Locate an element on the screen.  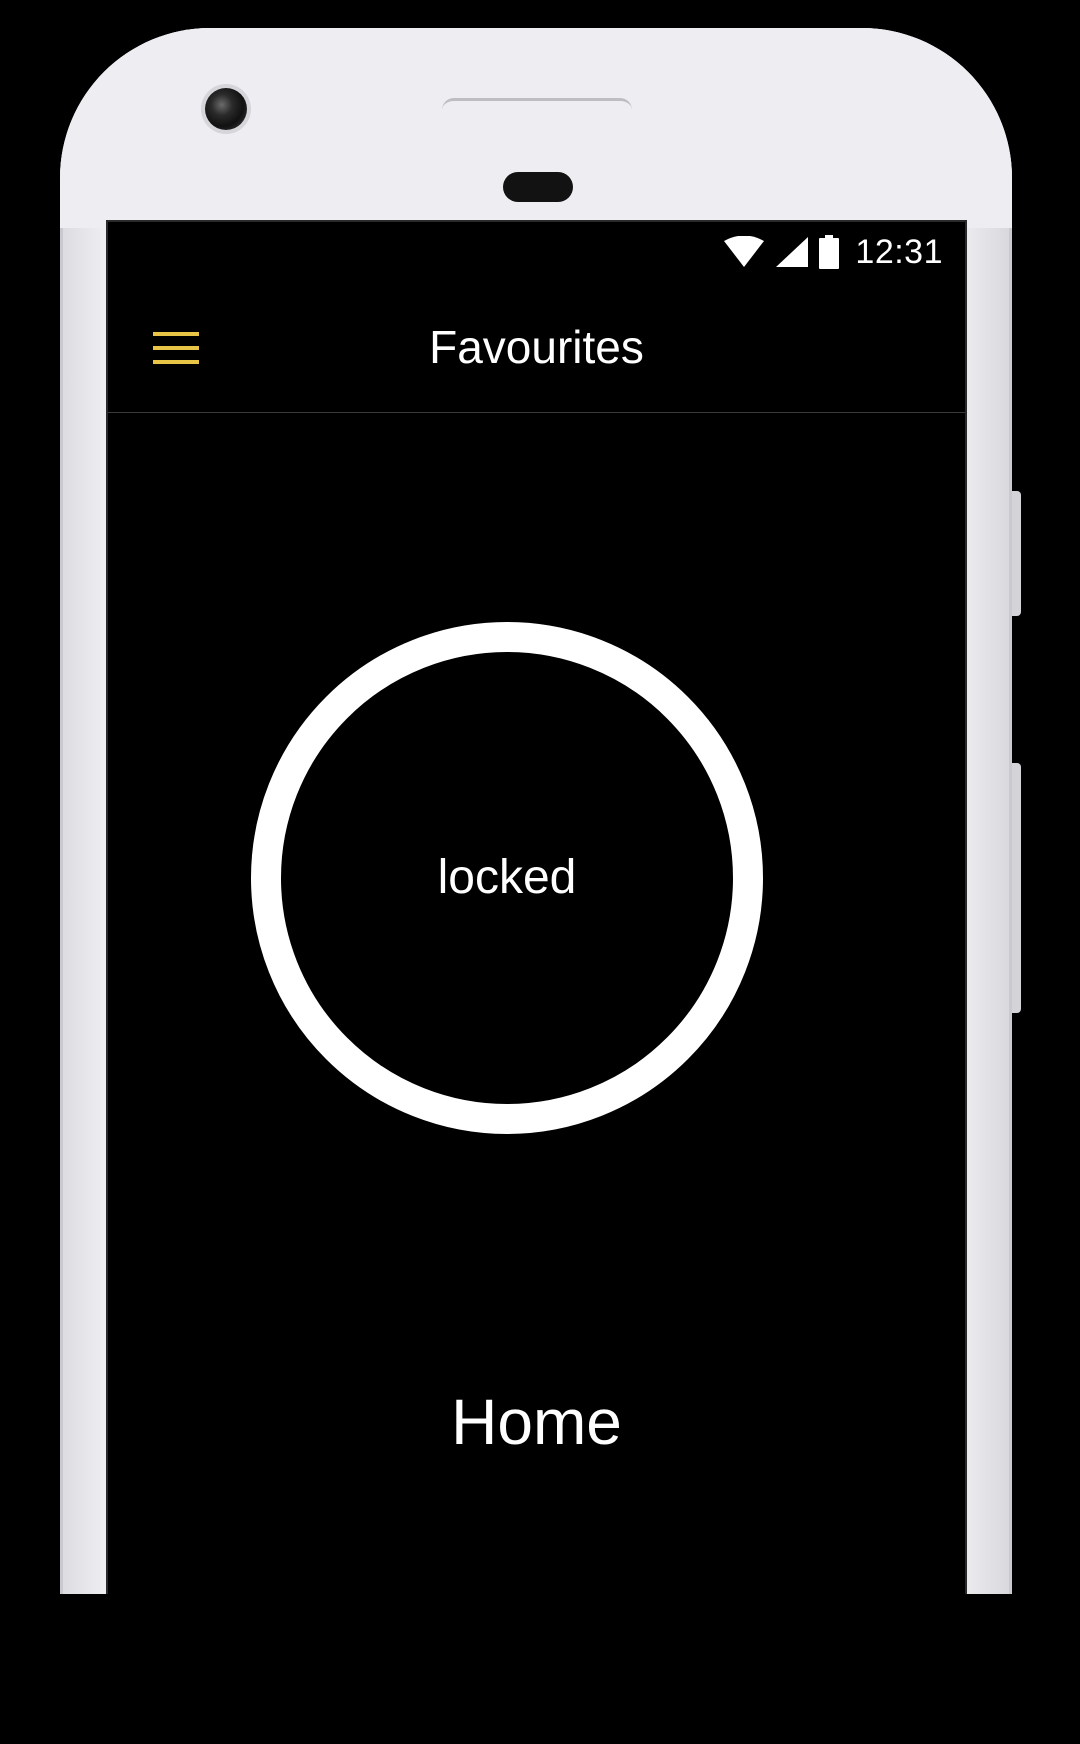
speaker-grille is located at coordinates (537, 104).